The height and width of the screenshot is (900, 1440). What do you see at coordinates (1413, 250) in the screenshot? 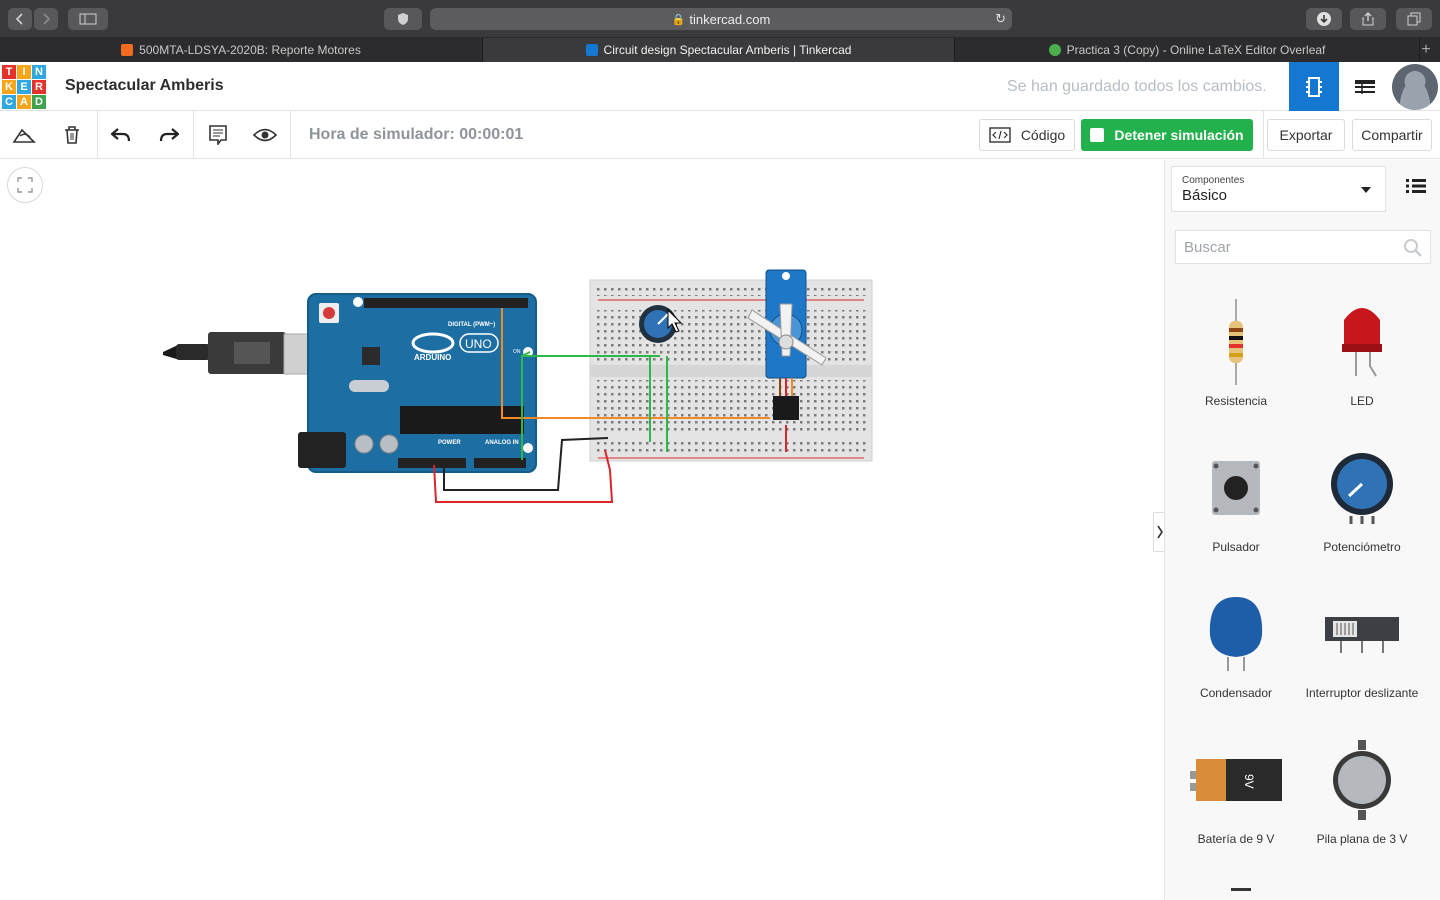
I see `search-icon` at bounding box center [1413, 250].